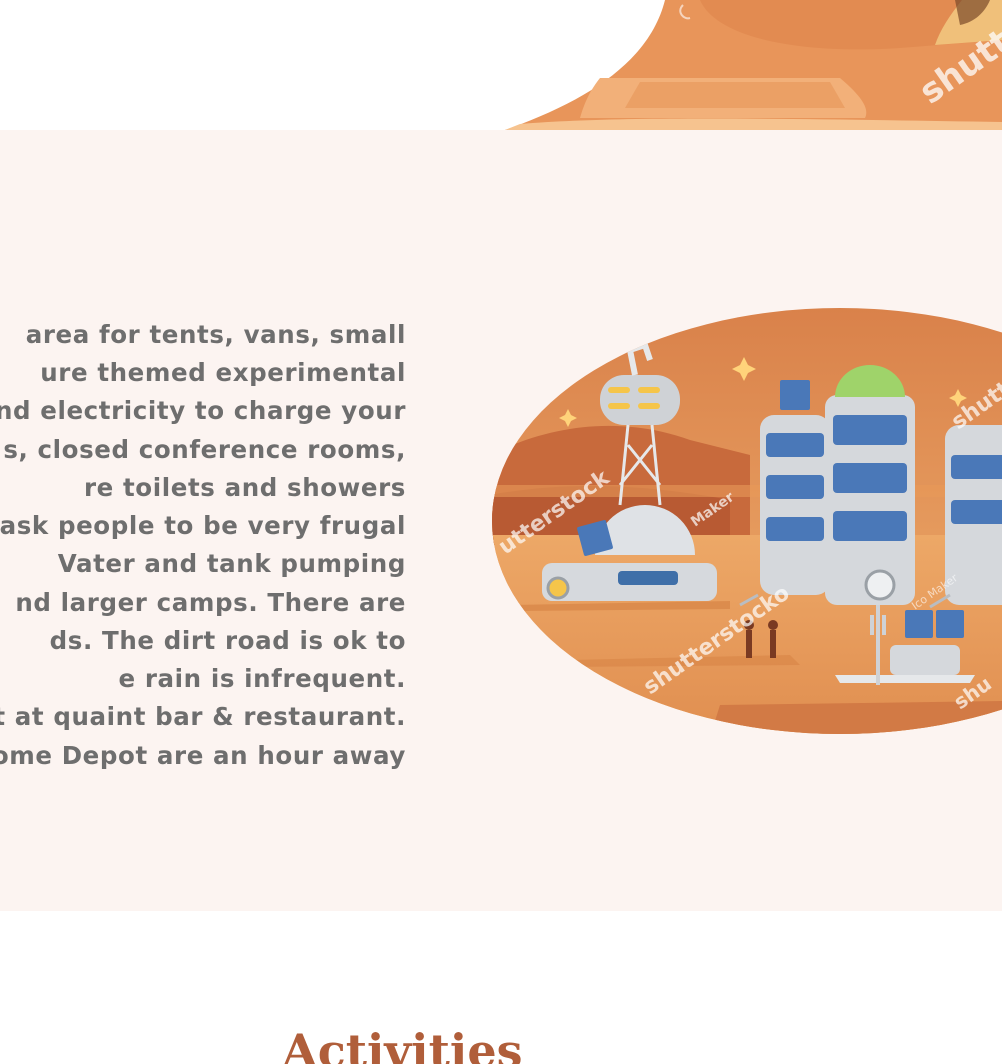 The height and width of the screenshot is (1064, 1002). I want to click on description-line: ure themed experimental, so click(223, 372).